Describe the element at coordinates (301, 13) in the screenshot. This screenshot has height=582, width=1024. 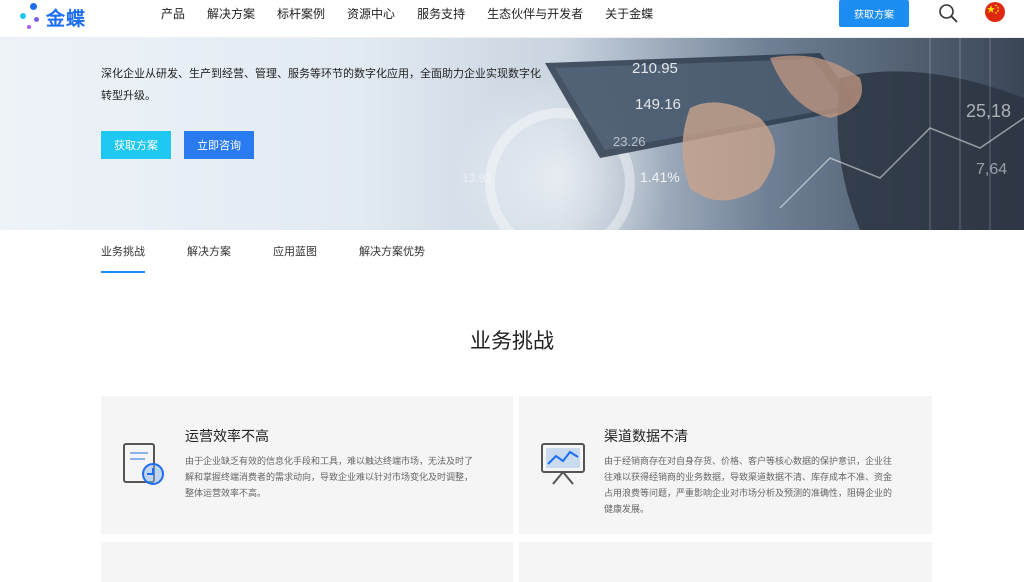
I see `nav-item-cases: 标杆案例` at that location.